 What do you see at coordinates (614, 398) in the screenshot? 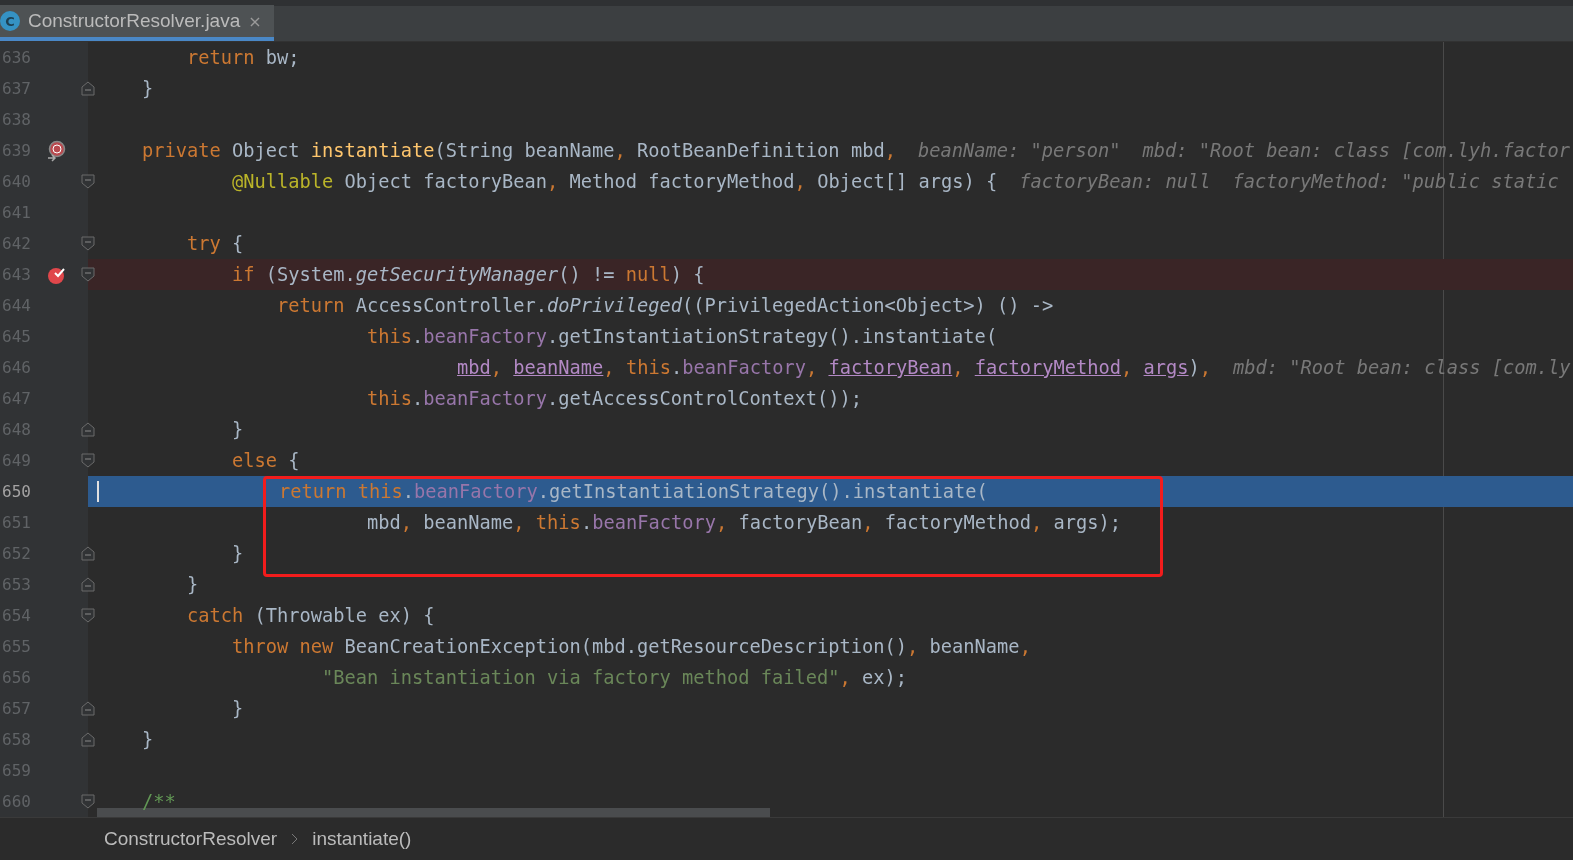
I see `code-line: this.beanFactory.getAccessControlContext());` at bounding box center [614, 398].